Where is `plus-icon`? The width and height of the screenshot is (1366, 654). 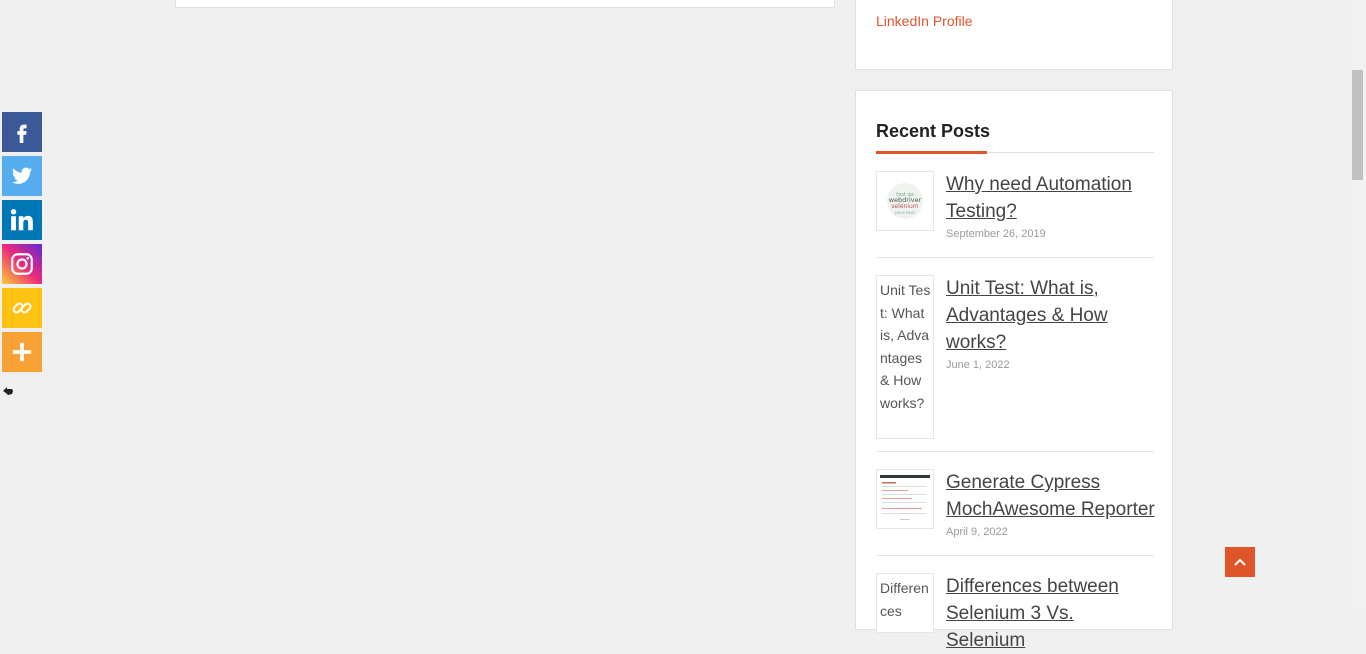 plus-icon is located at coordinates (22, 352).